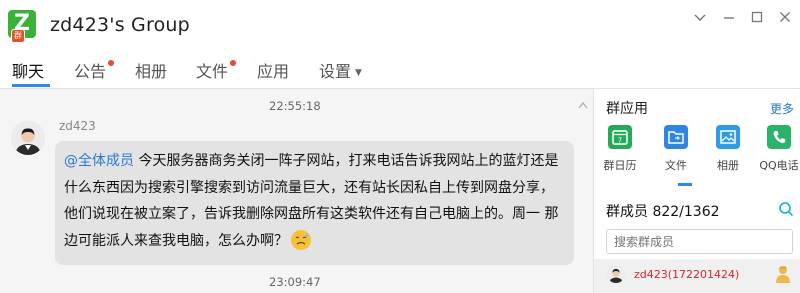 Image resolution: width=800 pixels, height=293 pixels. What do you see at coordinates (676, 137) in the screenshot?
I see `folder-icon` at bounding box center [676, 137].